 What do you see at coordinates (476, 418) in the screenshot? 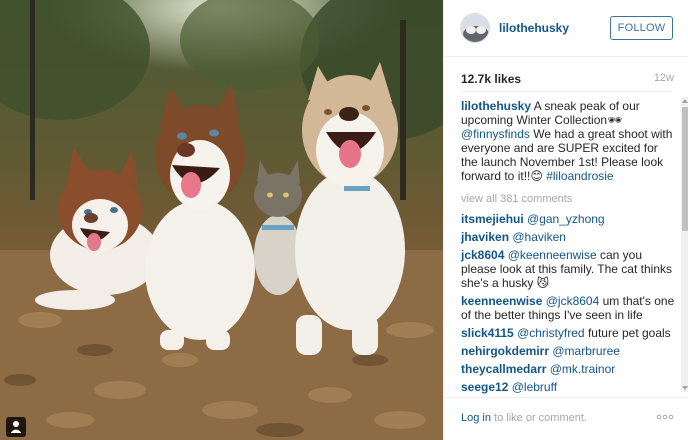
I see `login-link: Log in` at bounding box center [476, 418].